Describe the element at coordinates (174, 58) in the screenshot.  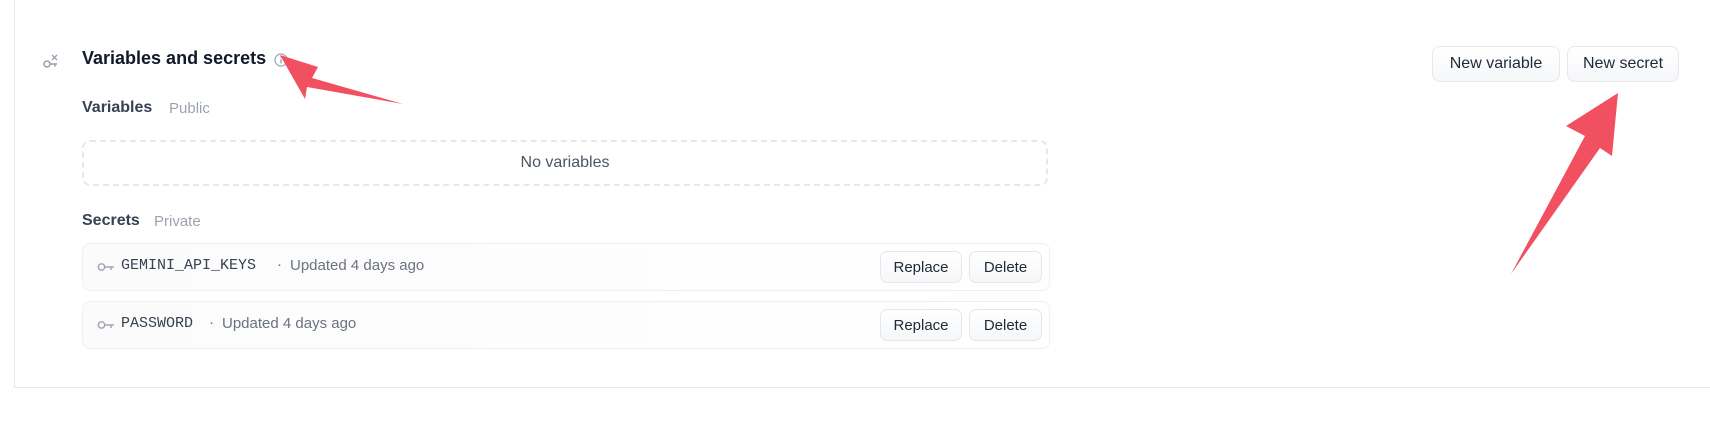
I see `section-title: Variables and secrets` at that location.